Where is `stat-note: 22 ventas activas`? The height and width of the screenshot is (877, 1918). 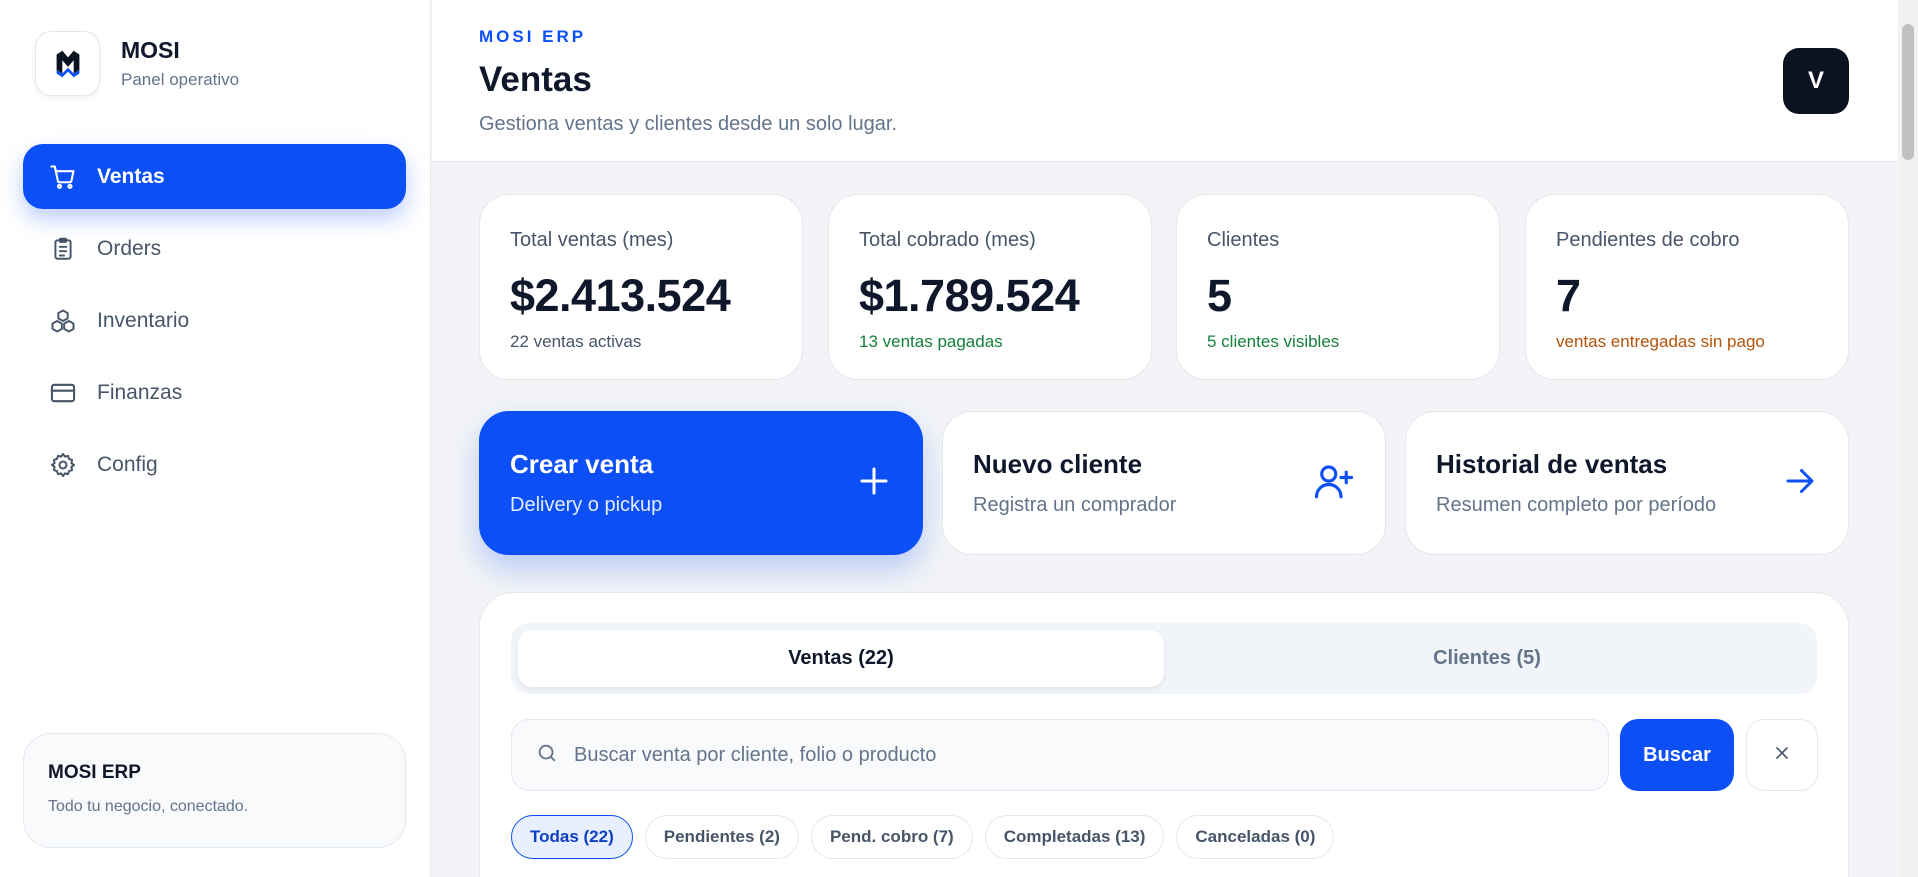
stat-note: 22 ventas activas is located at coordinates (576, 341).